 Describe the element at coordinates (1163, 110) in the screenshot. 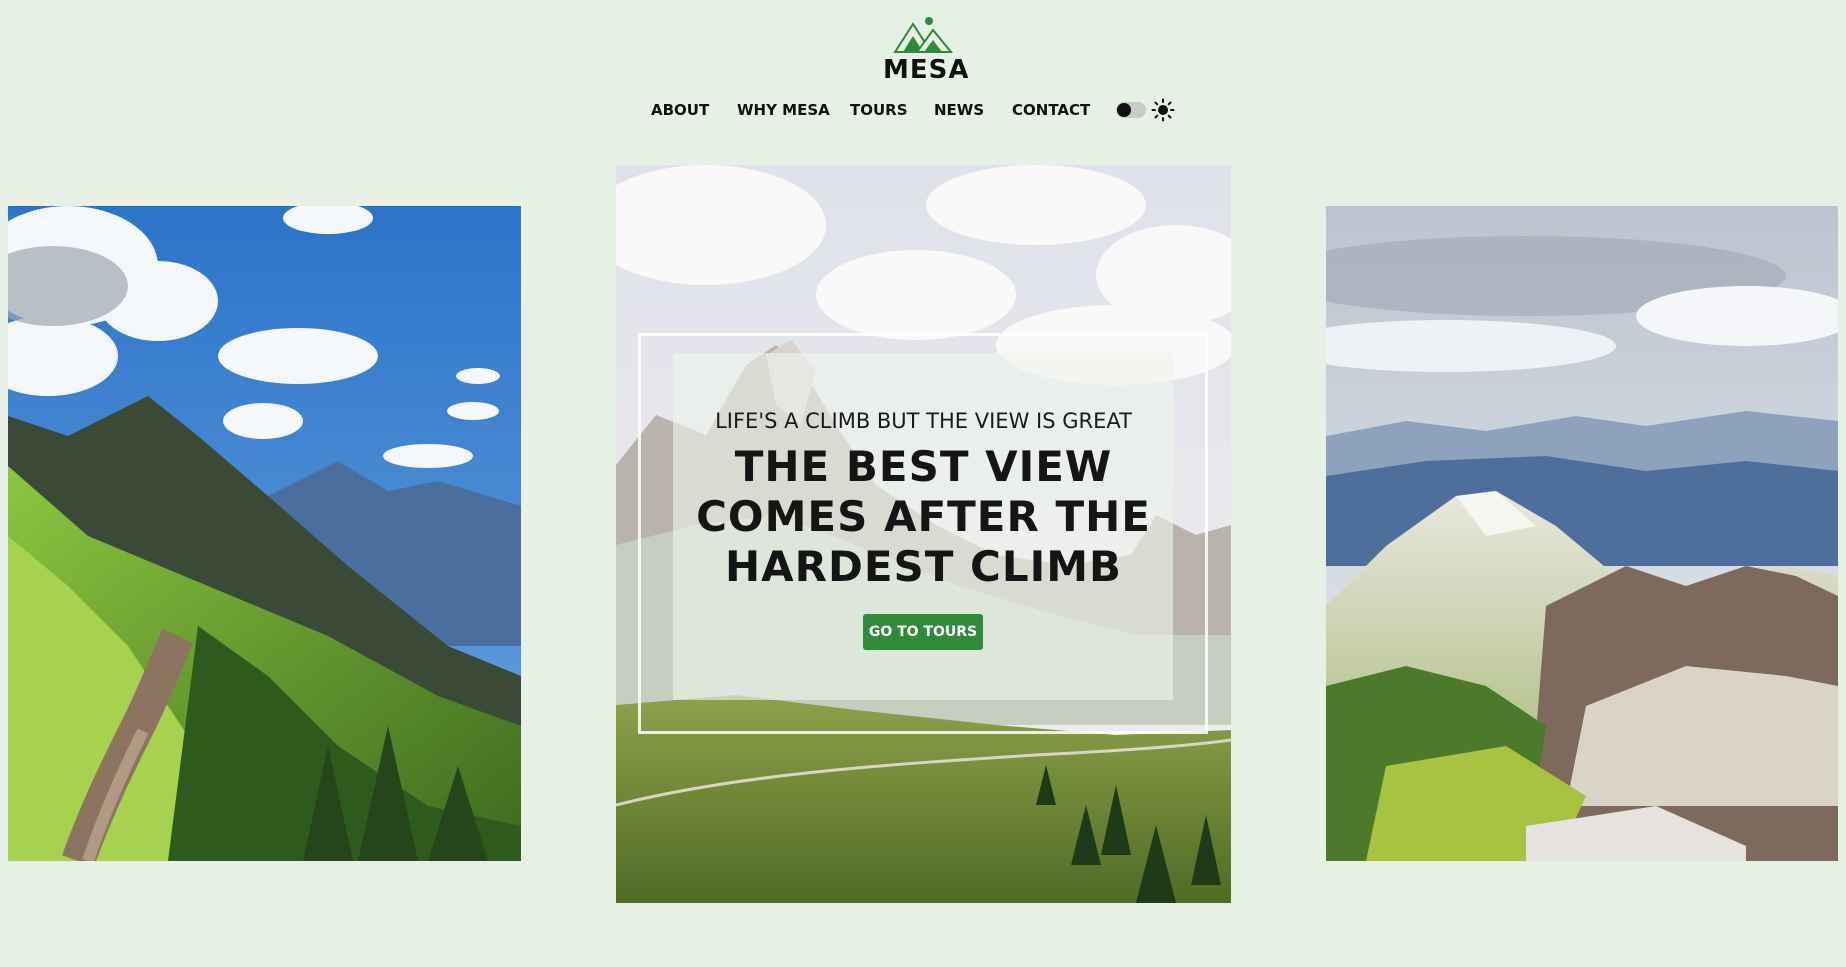

I see `sun-icon` at that location.